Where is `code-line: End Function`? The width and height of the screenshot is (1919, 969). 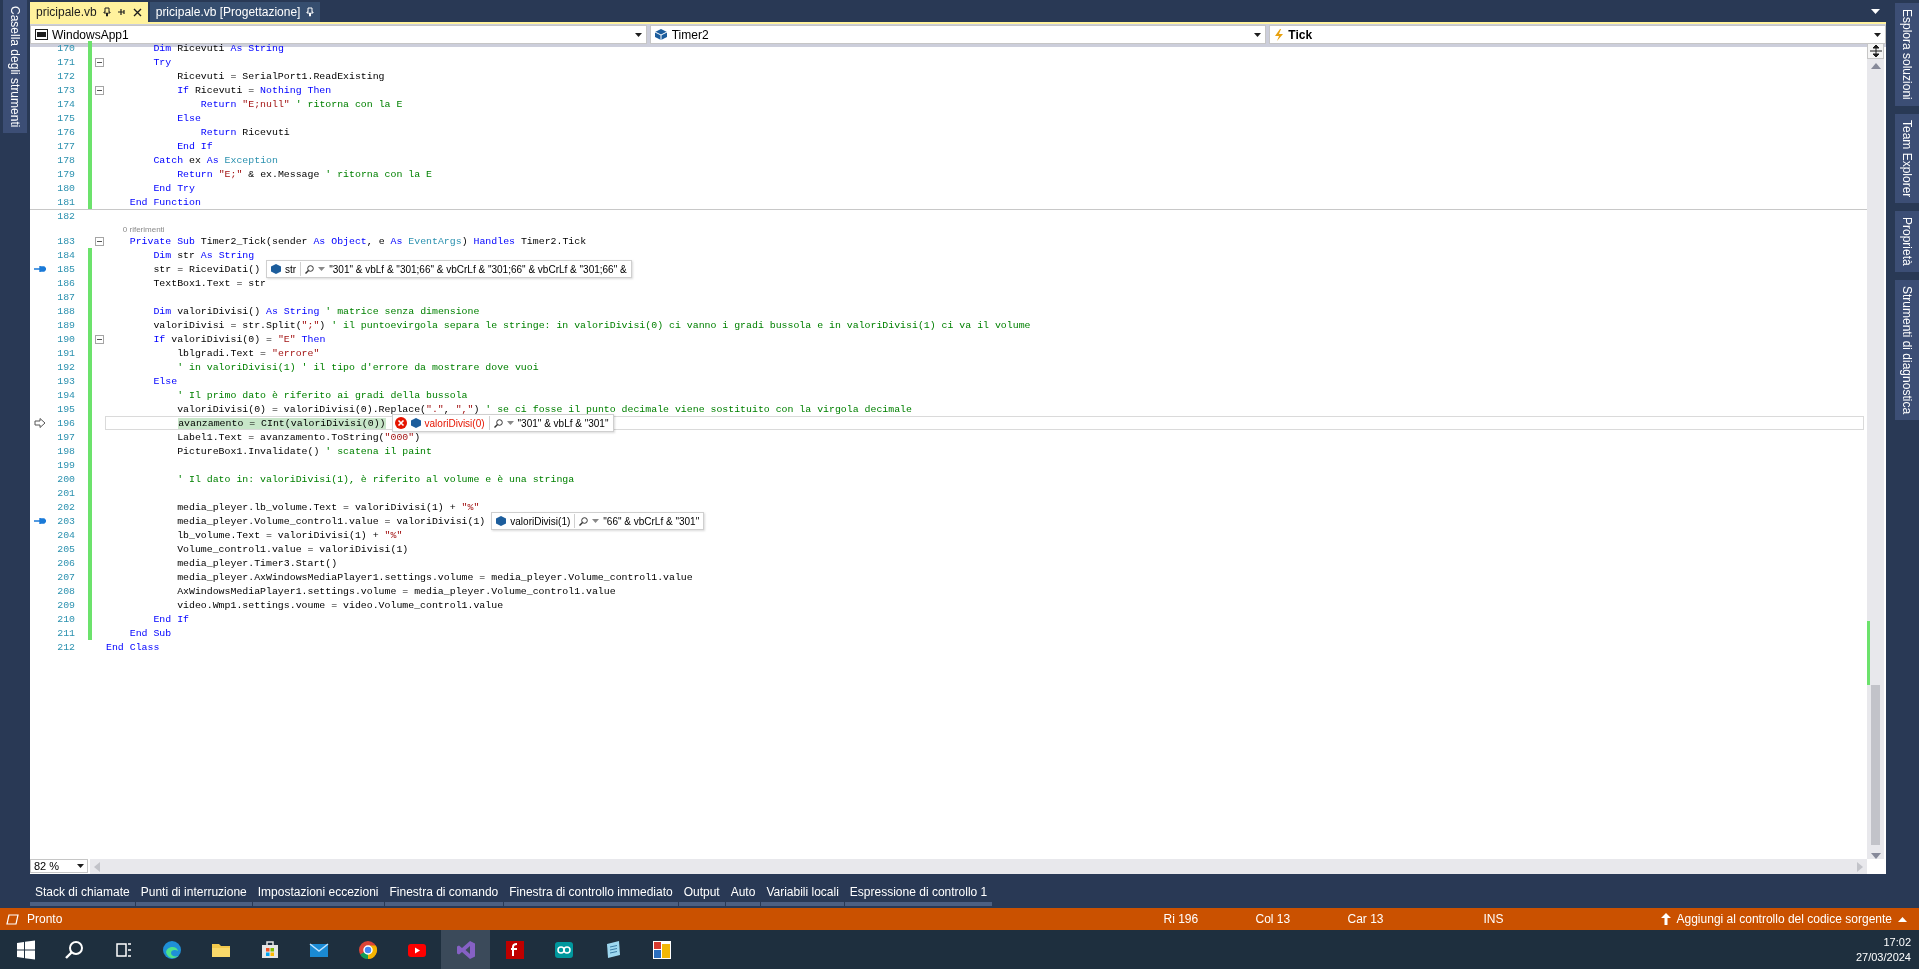 code-line: End Function is located at coordinates (164, 202).